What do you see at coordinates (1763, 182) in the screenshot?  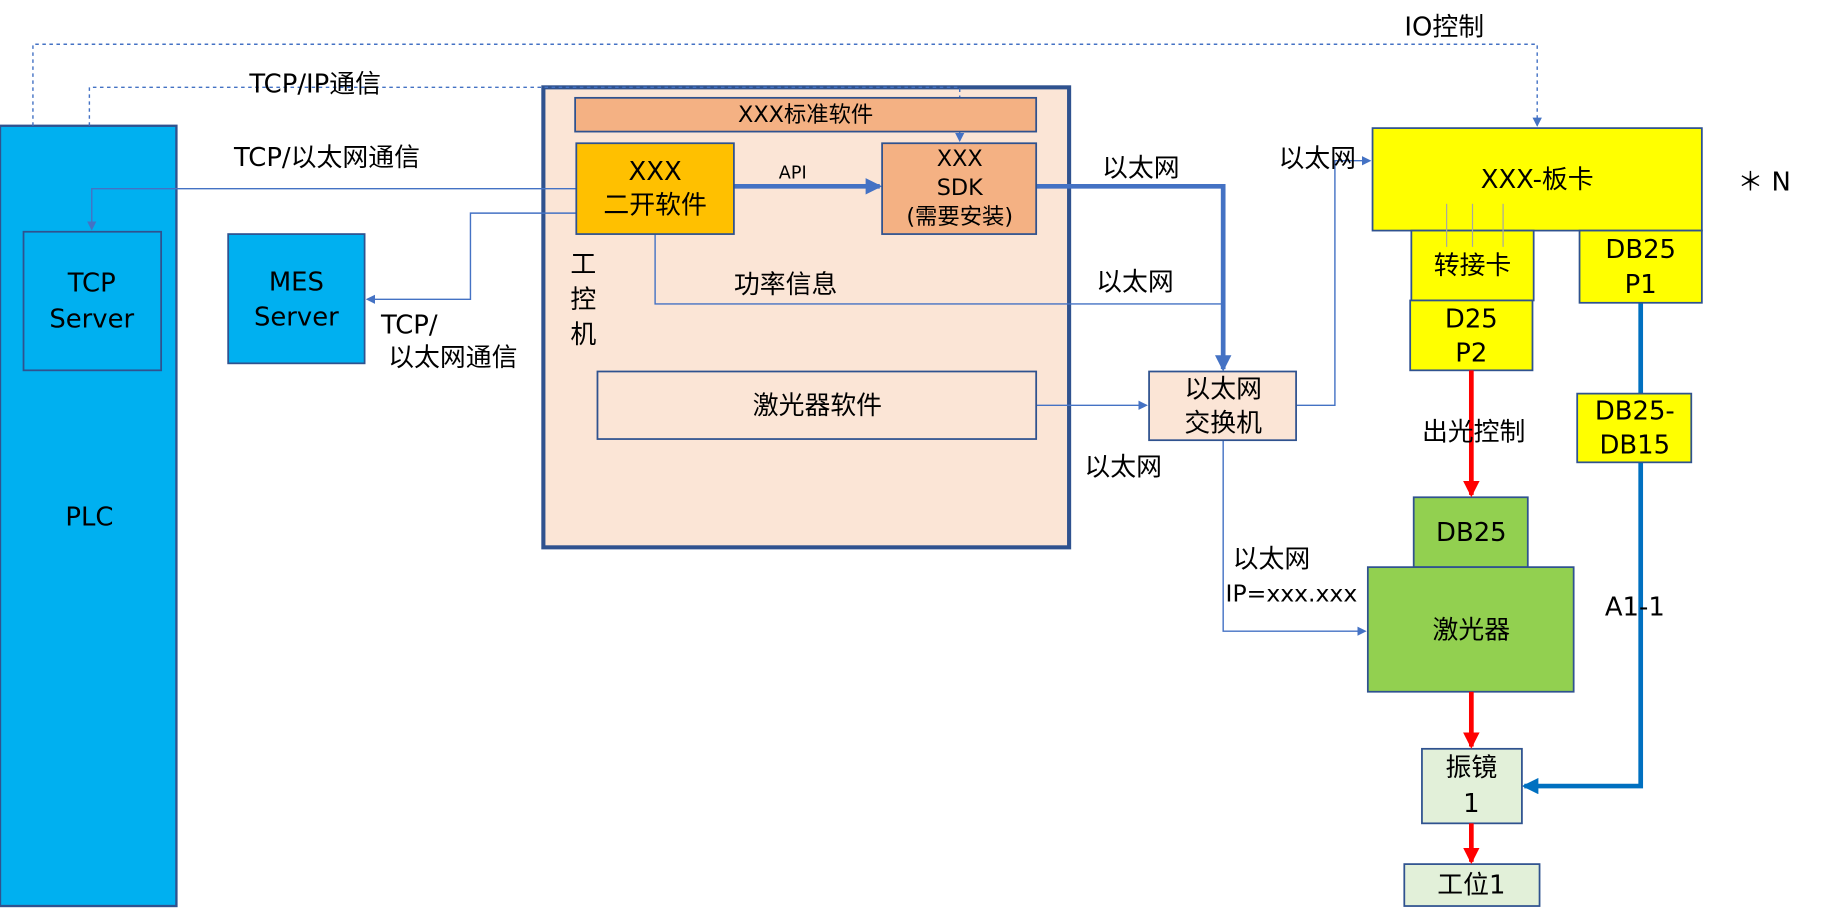 I see `multiplier-label: ＊ N` at bounding box center [1763, 182].